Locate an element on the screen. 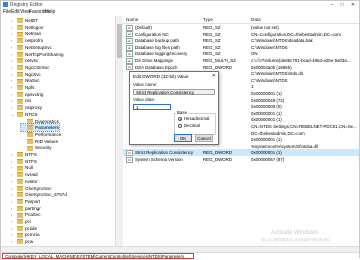 This screenshot has width=360, height=260. activate-windows-subtext: Go to Settings to activate Windows. is located at coordinates (296, 239).